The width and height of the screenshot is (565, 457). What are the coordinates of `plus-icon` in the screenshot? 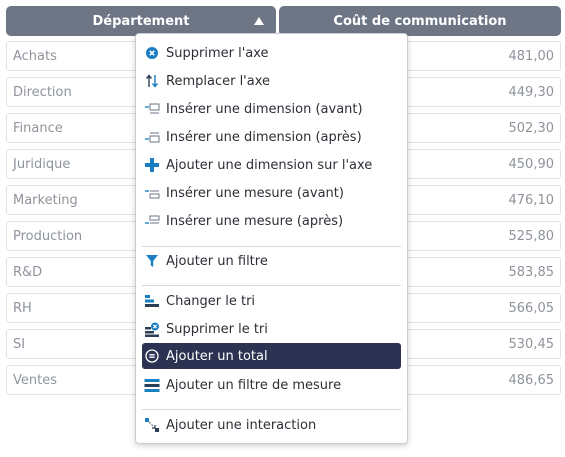 It's located at (152, 165).